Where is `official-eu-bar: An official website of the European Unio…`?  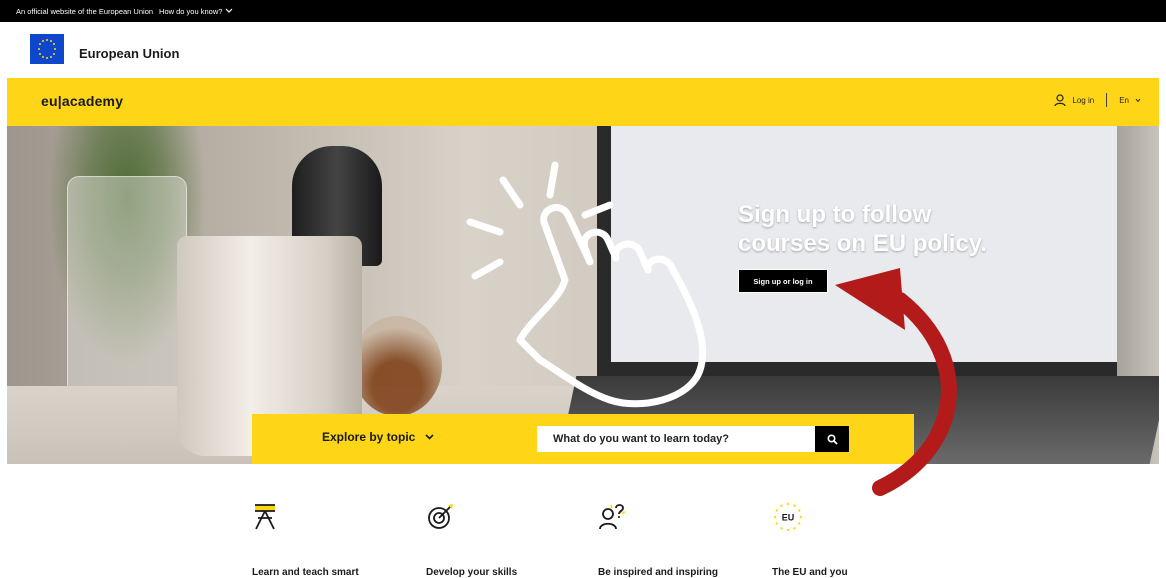
official-eu-bar: An official website of the European Unio… is located at coordinates (583, 11).